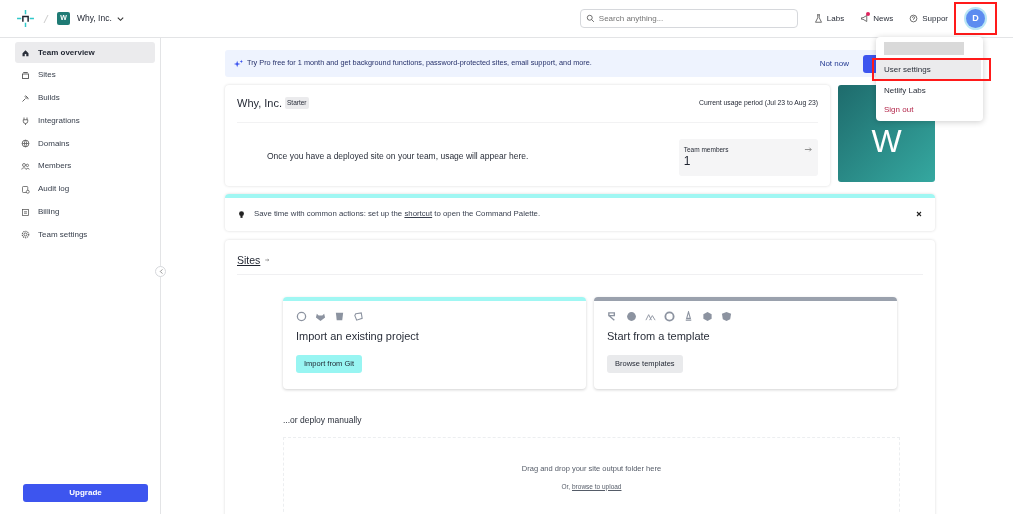  Describe the element at coordinates (687, 161) in the screenshot. I see `stat-value: 1` at that location.